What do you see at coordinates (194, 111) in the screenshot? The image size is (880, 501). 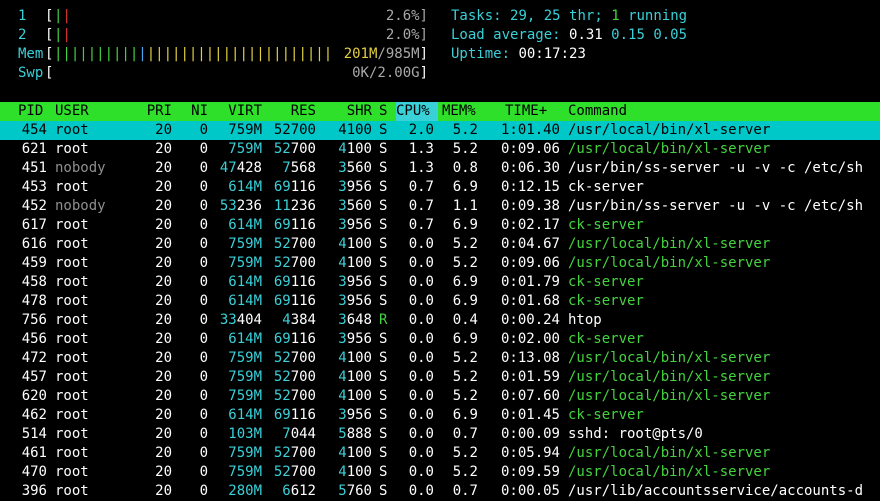 I see `column-ni: NI` at bounding box center [194, 111].